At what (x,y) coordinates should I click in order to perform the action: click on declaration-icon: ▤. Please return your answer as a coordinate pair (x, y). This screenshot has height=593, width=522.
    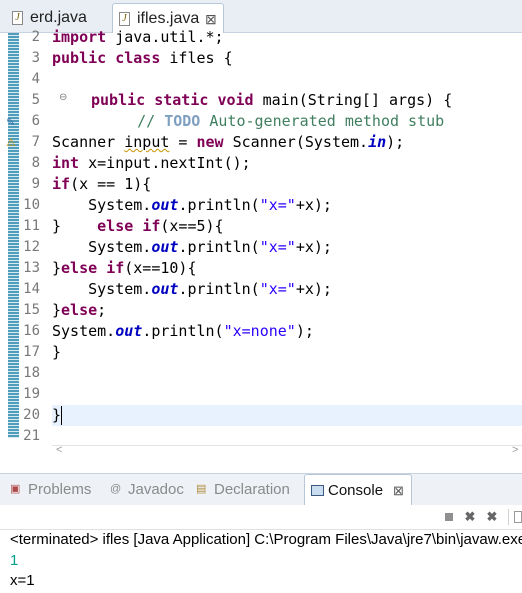
    Looking at the image, I should click on (201, 489).